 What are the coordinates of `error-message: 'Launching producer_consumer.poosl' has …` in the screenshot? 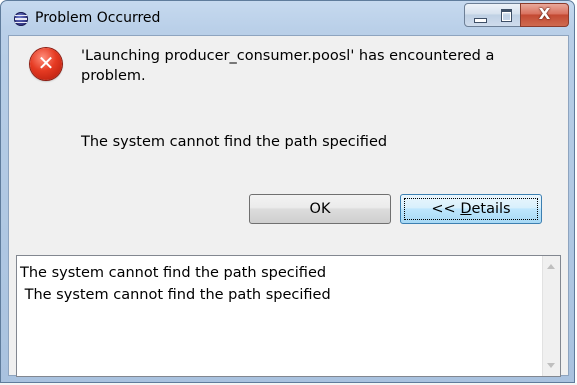 It's located at (288, 66).